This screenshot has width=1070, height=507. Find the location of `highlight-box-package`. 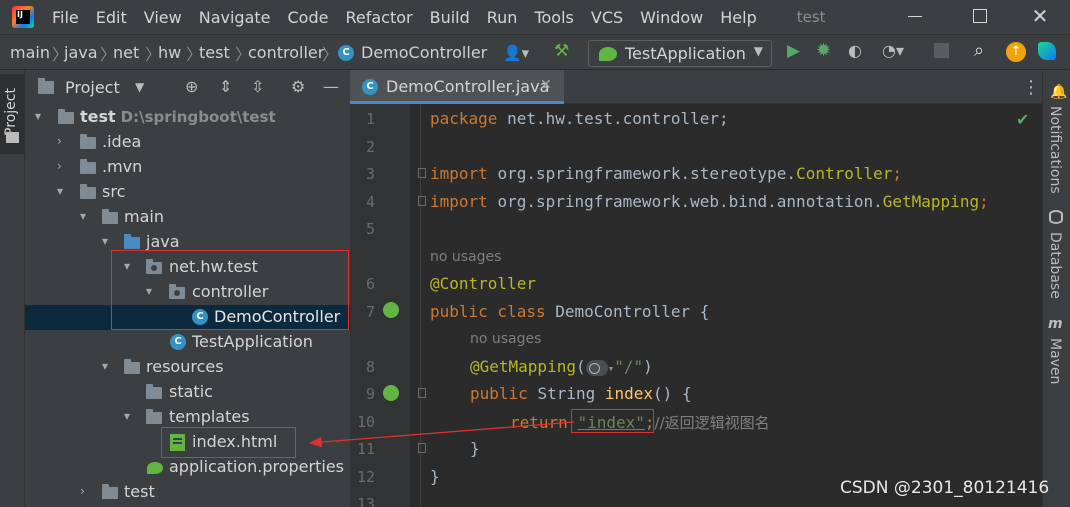

highlight-box-package is located at coordinates (230, 290).